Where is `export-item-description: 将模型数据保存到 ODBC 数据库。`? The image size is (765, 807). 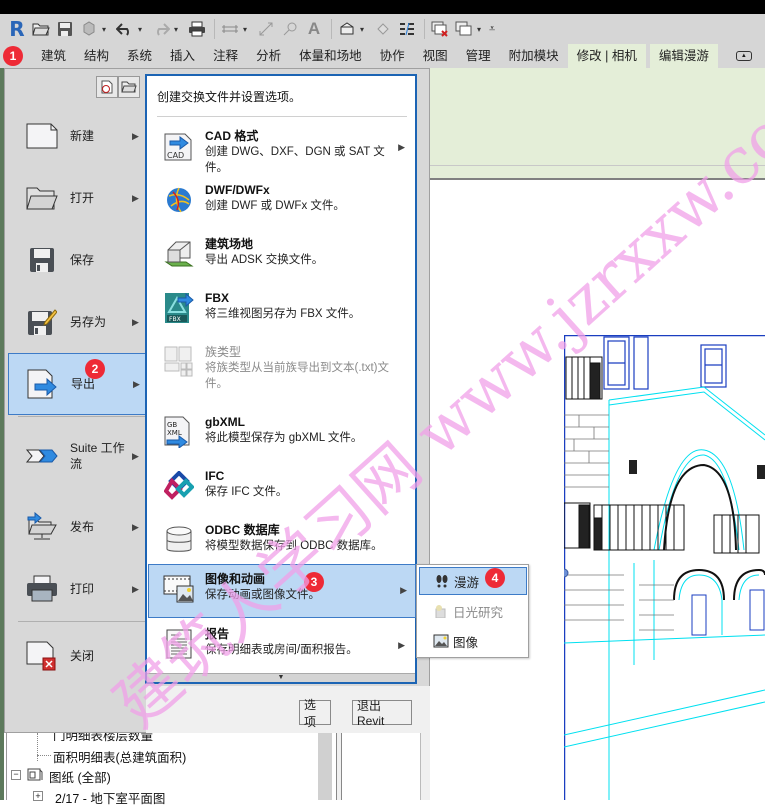
export-item-description: 将模型数据保存到 ODBC 数据库。 is located at coordinates (294, 546).